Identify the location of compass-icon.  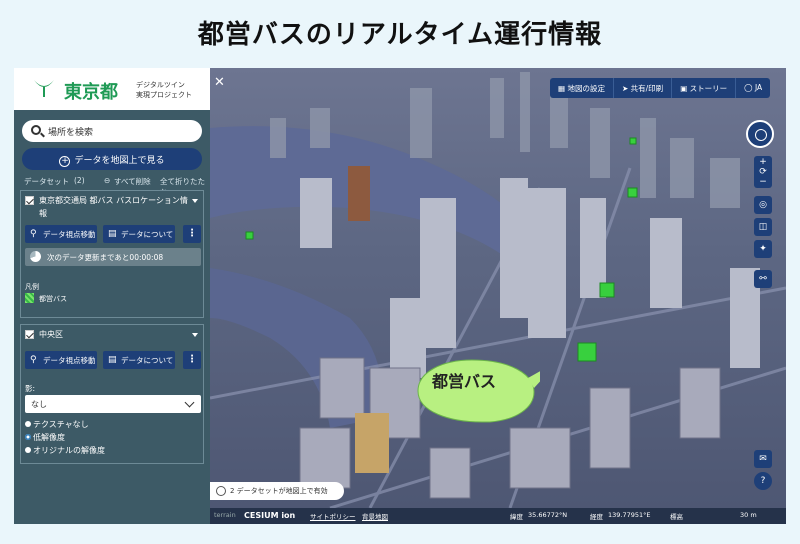
(760, 134).